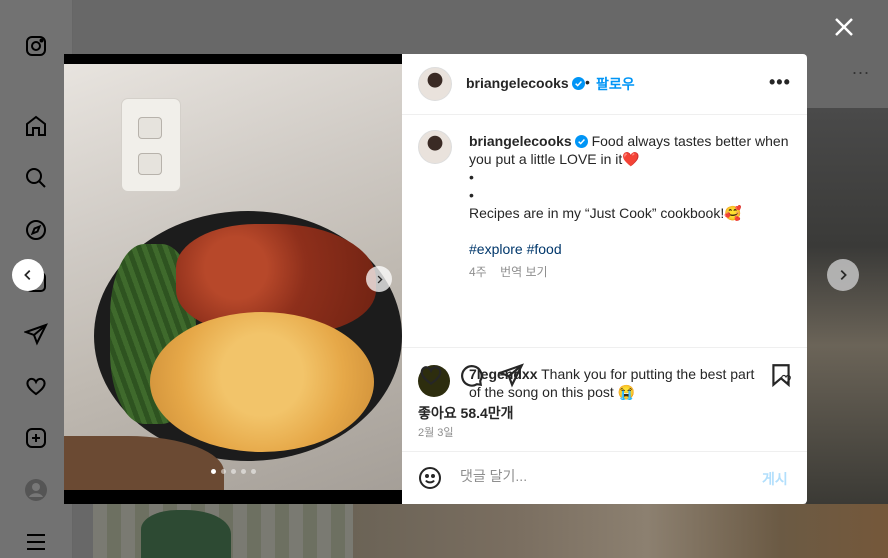  I want to click on map-shape, so click(186, 534).